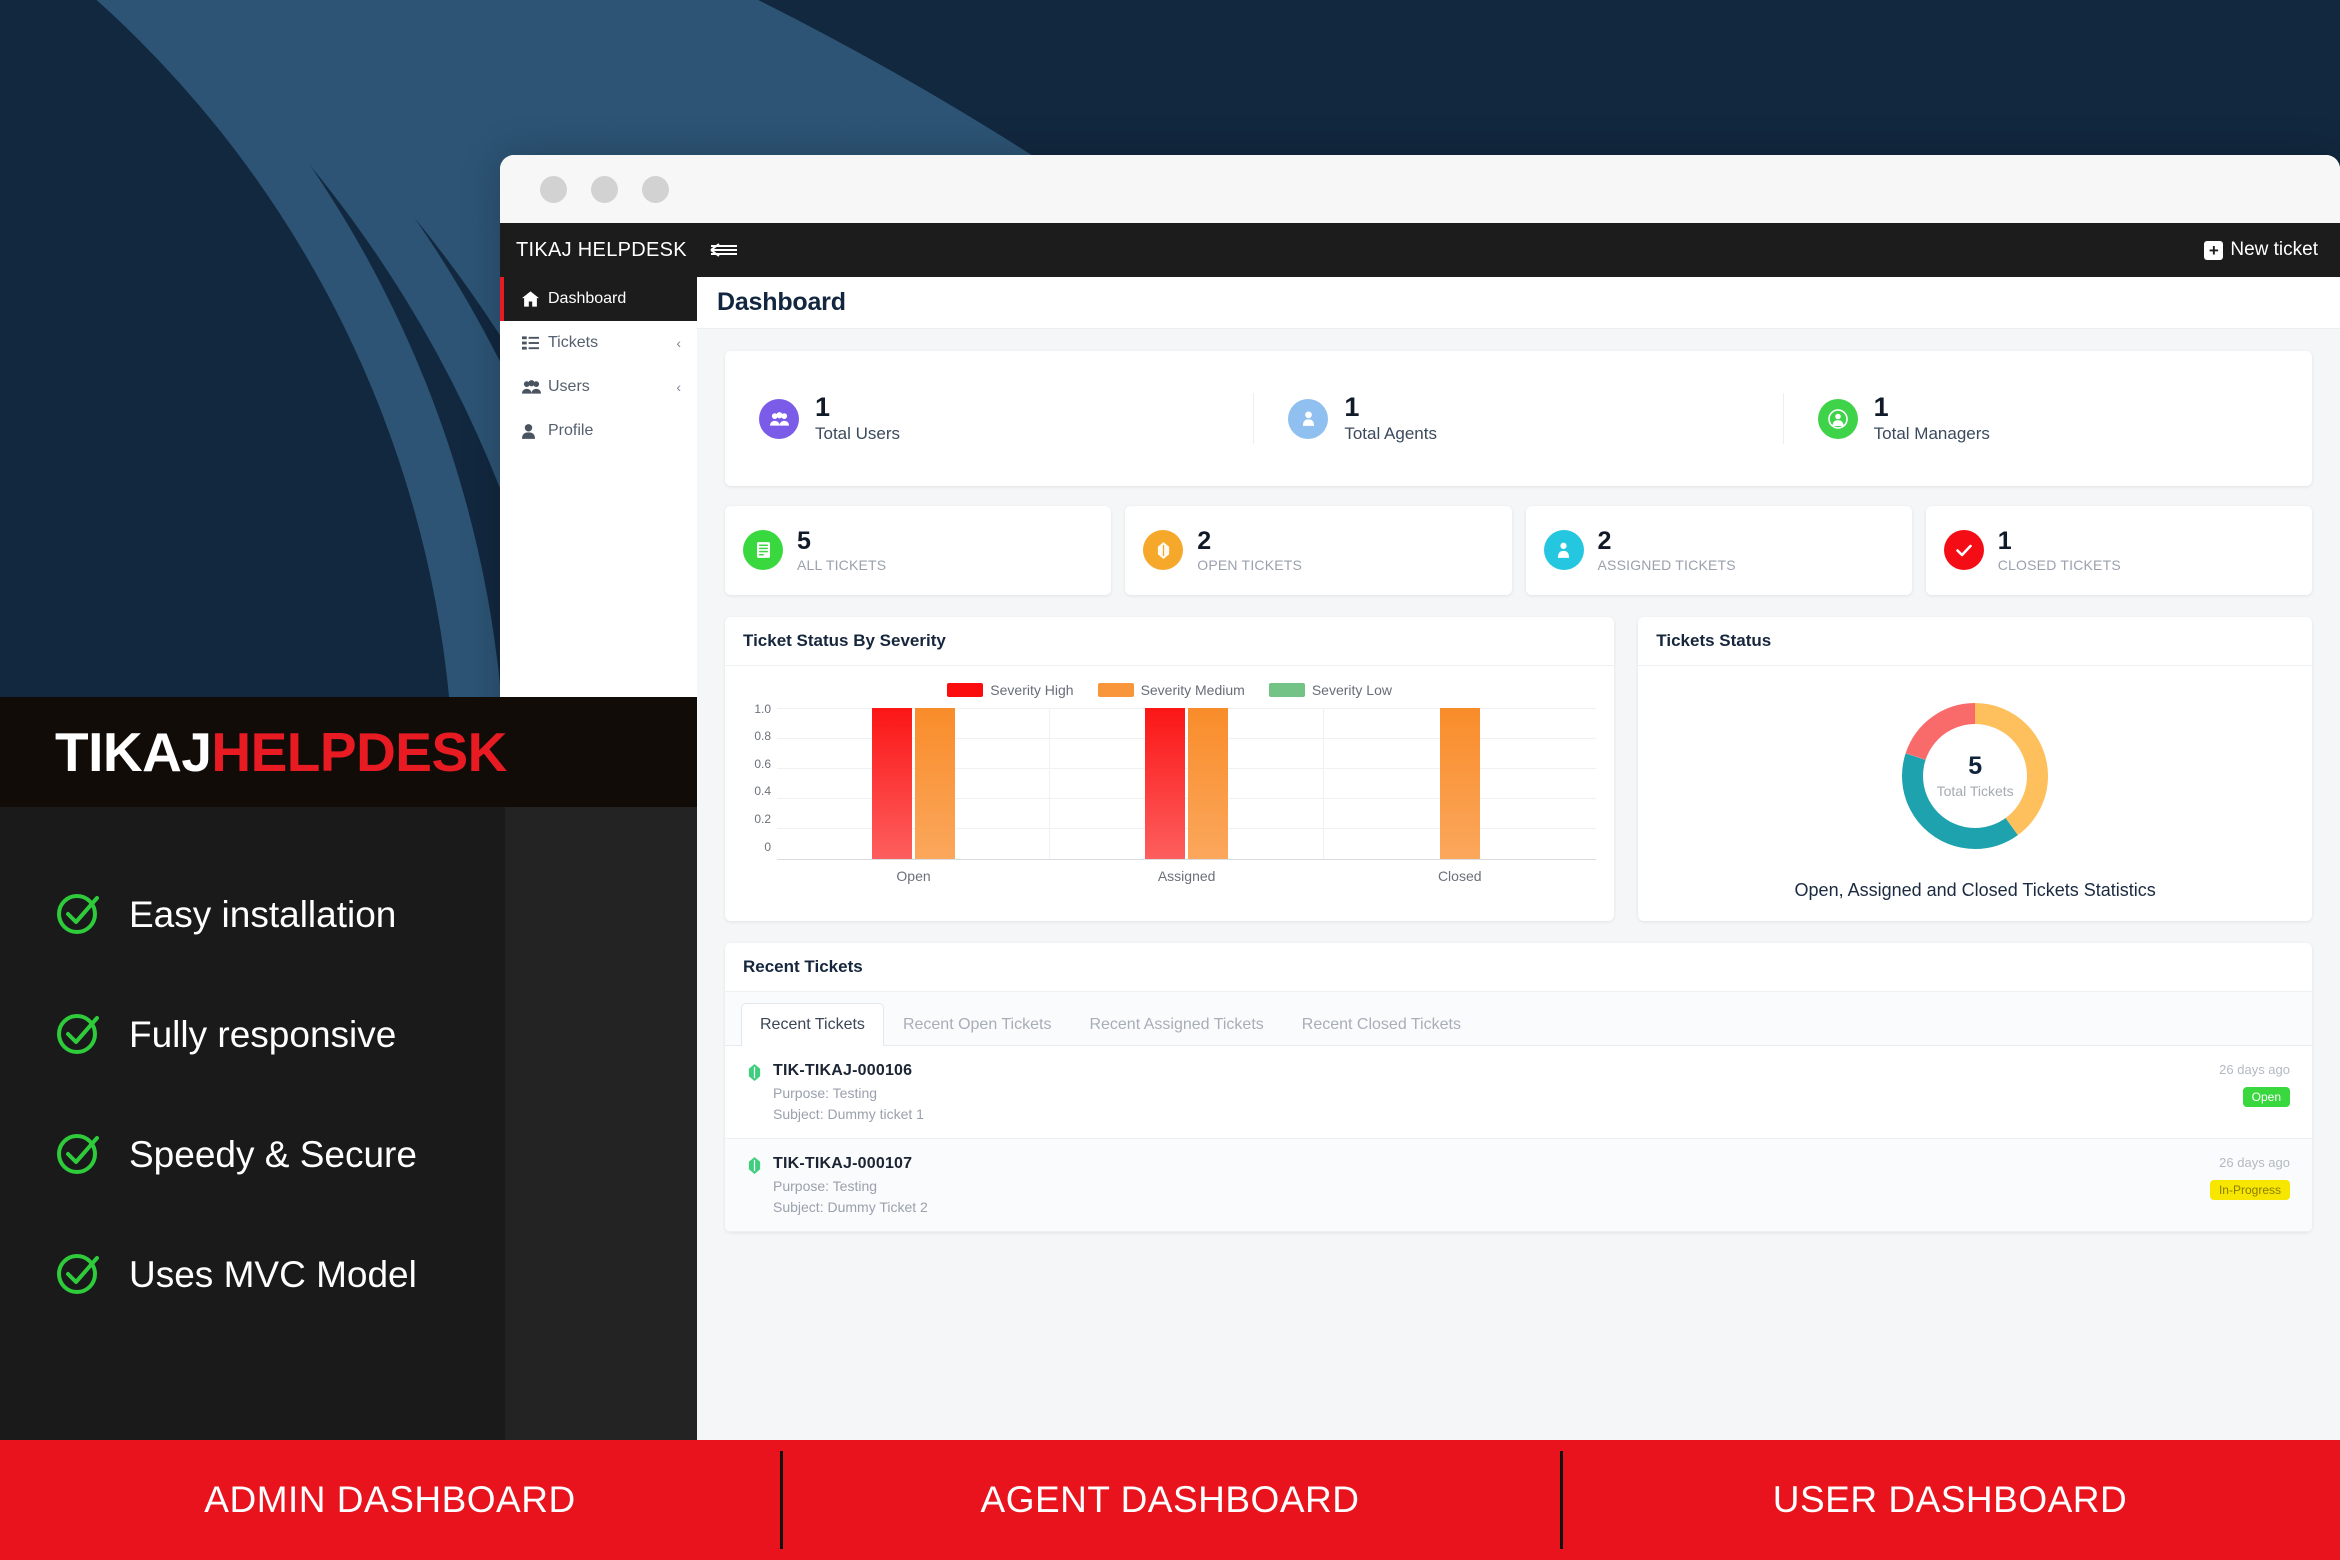  I want to click on stat-label: Total Users, so click(858, 434).